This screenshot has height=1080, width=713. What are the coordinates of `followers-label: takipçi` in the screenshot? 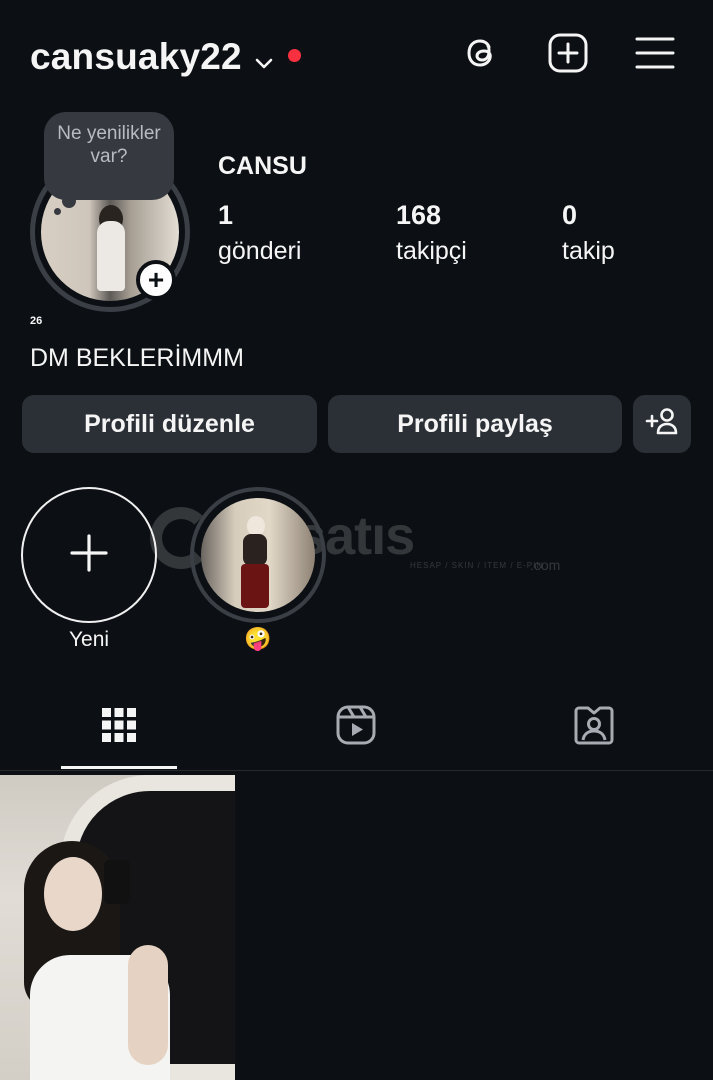 It's located at (431, 251).